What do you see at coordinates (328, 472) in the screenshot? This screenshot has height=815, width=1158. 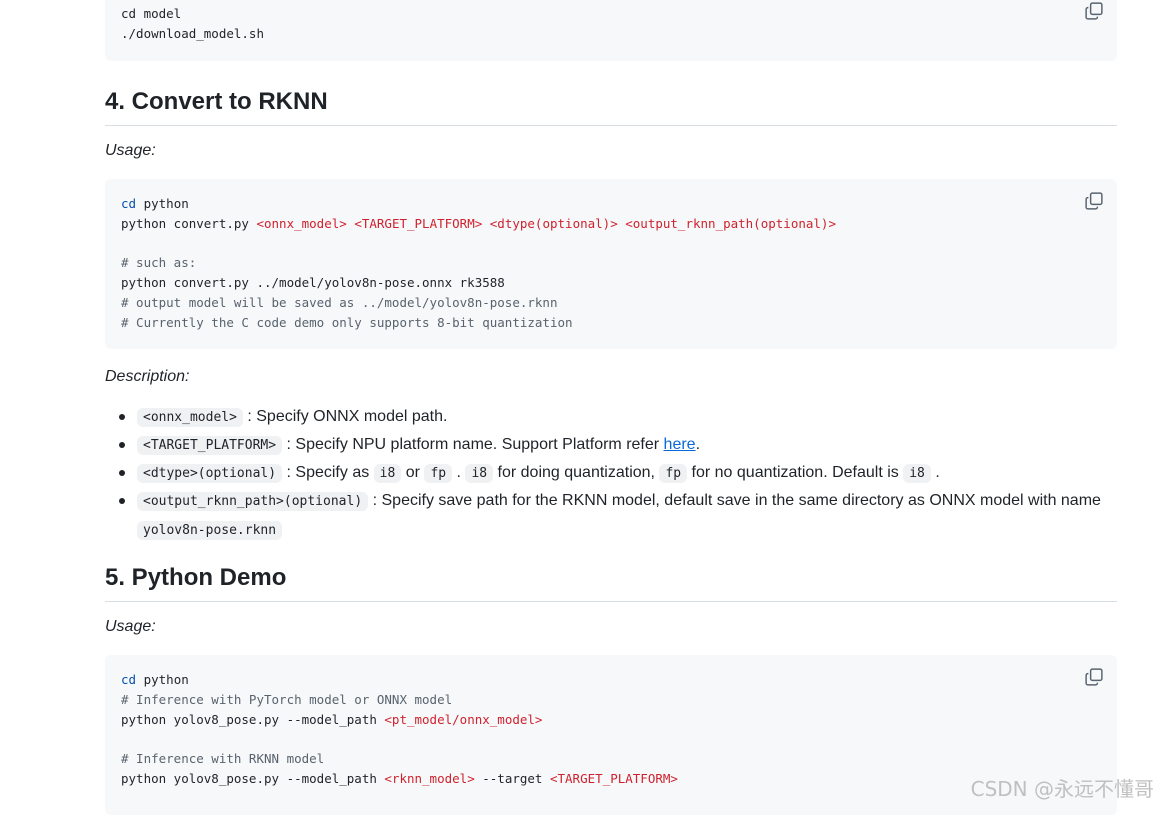 I see `list-item-text: : Specify as` at bounding box center [328, 472].